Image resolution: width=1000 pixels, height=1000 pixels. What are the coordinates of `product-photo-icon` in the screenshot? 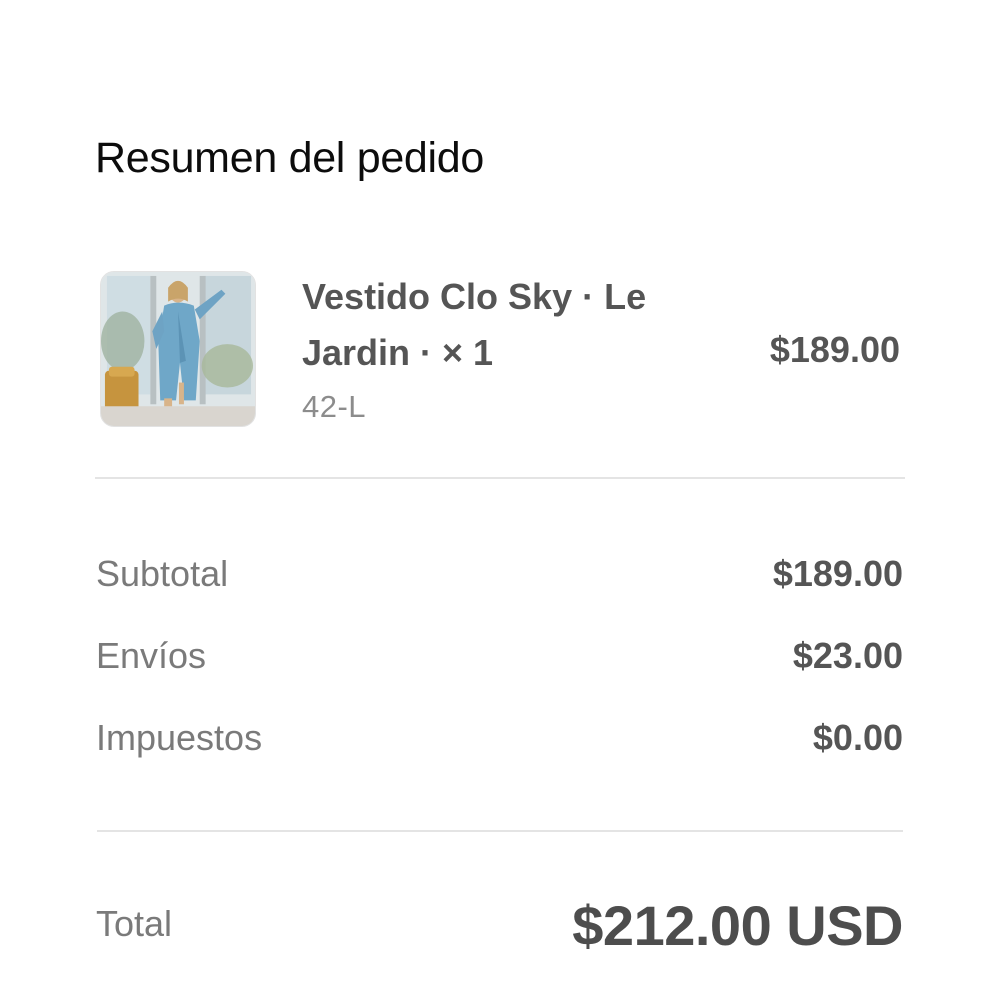 It's located at (178, 349).